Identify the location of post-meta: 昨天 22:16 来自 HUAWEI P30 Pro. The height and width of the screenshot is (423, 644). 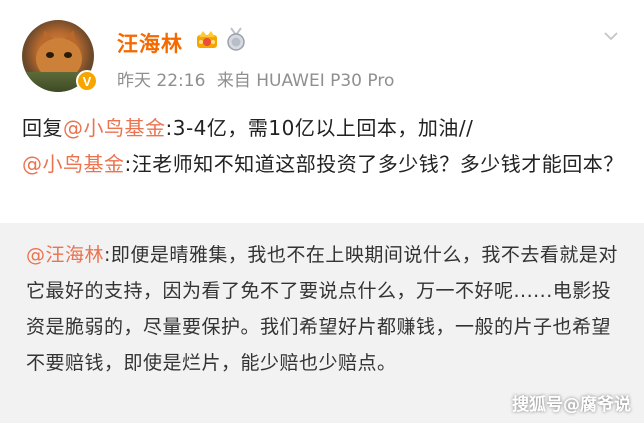
(258, 78).